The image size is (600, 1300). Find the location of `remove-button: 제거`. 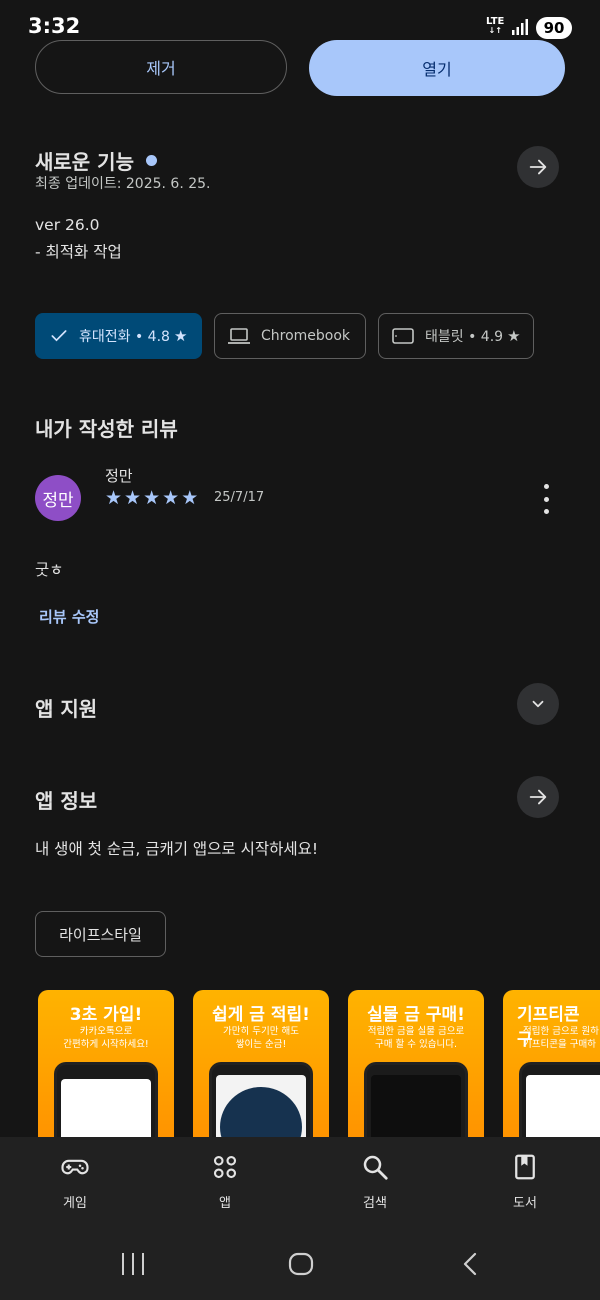

remove-button: 제거 is located at coordinates (161, 67).